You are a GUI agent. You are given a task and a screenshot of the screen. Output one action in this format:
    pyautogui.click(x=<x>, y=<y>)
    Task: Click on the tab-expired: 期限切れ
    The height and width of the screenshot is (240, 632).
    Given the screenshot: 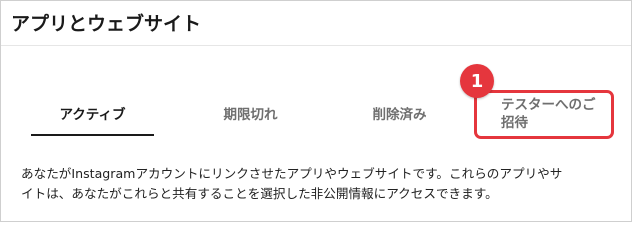 What is the action you would take?
    pyautogui.click(x=250, y=113)
    